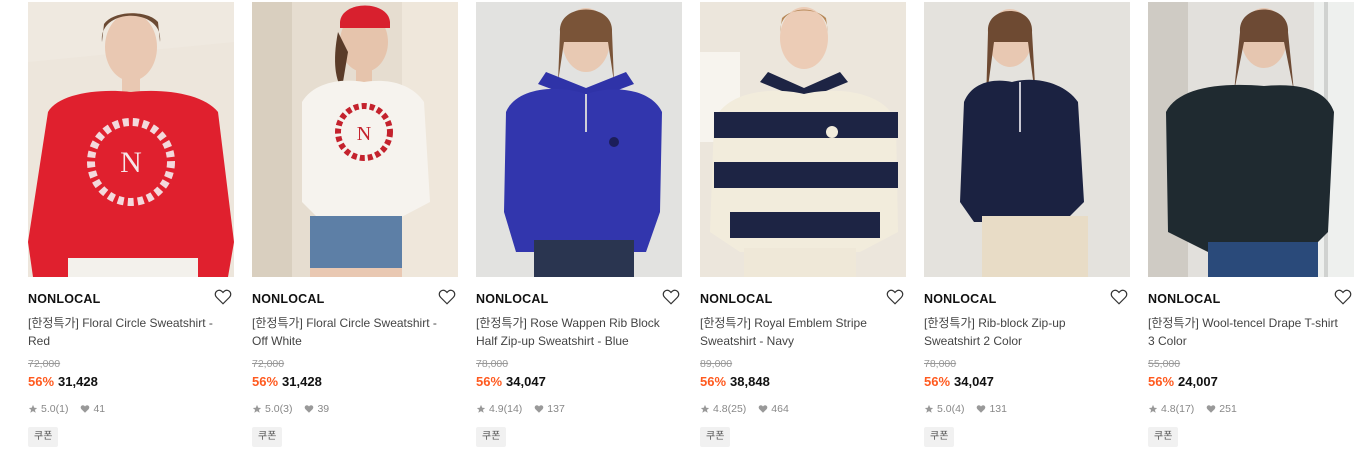 This screenshot has height=467, width=1360. I want to click on rating-value: 4.9, so click(496, 409).